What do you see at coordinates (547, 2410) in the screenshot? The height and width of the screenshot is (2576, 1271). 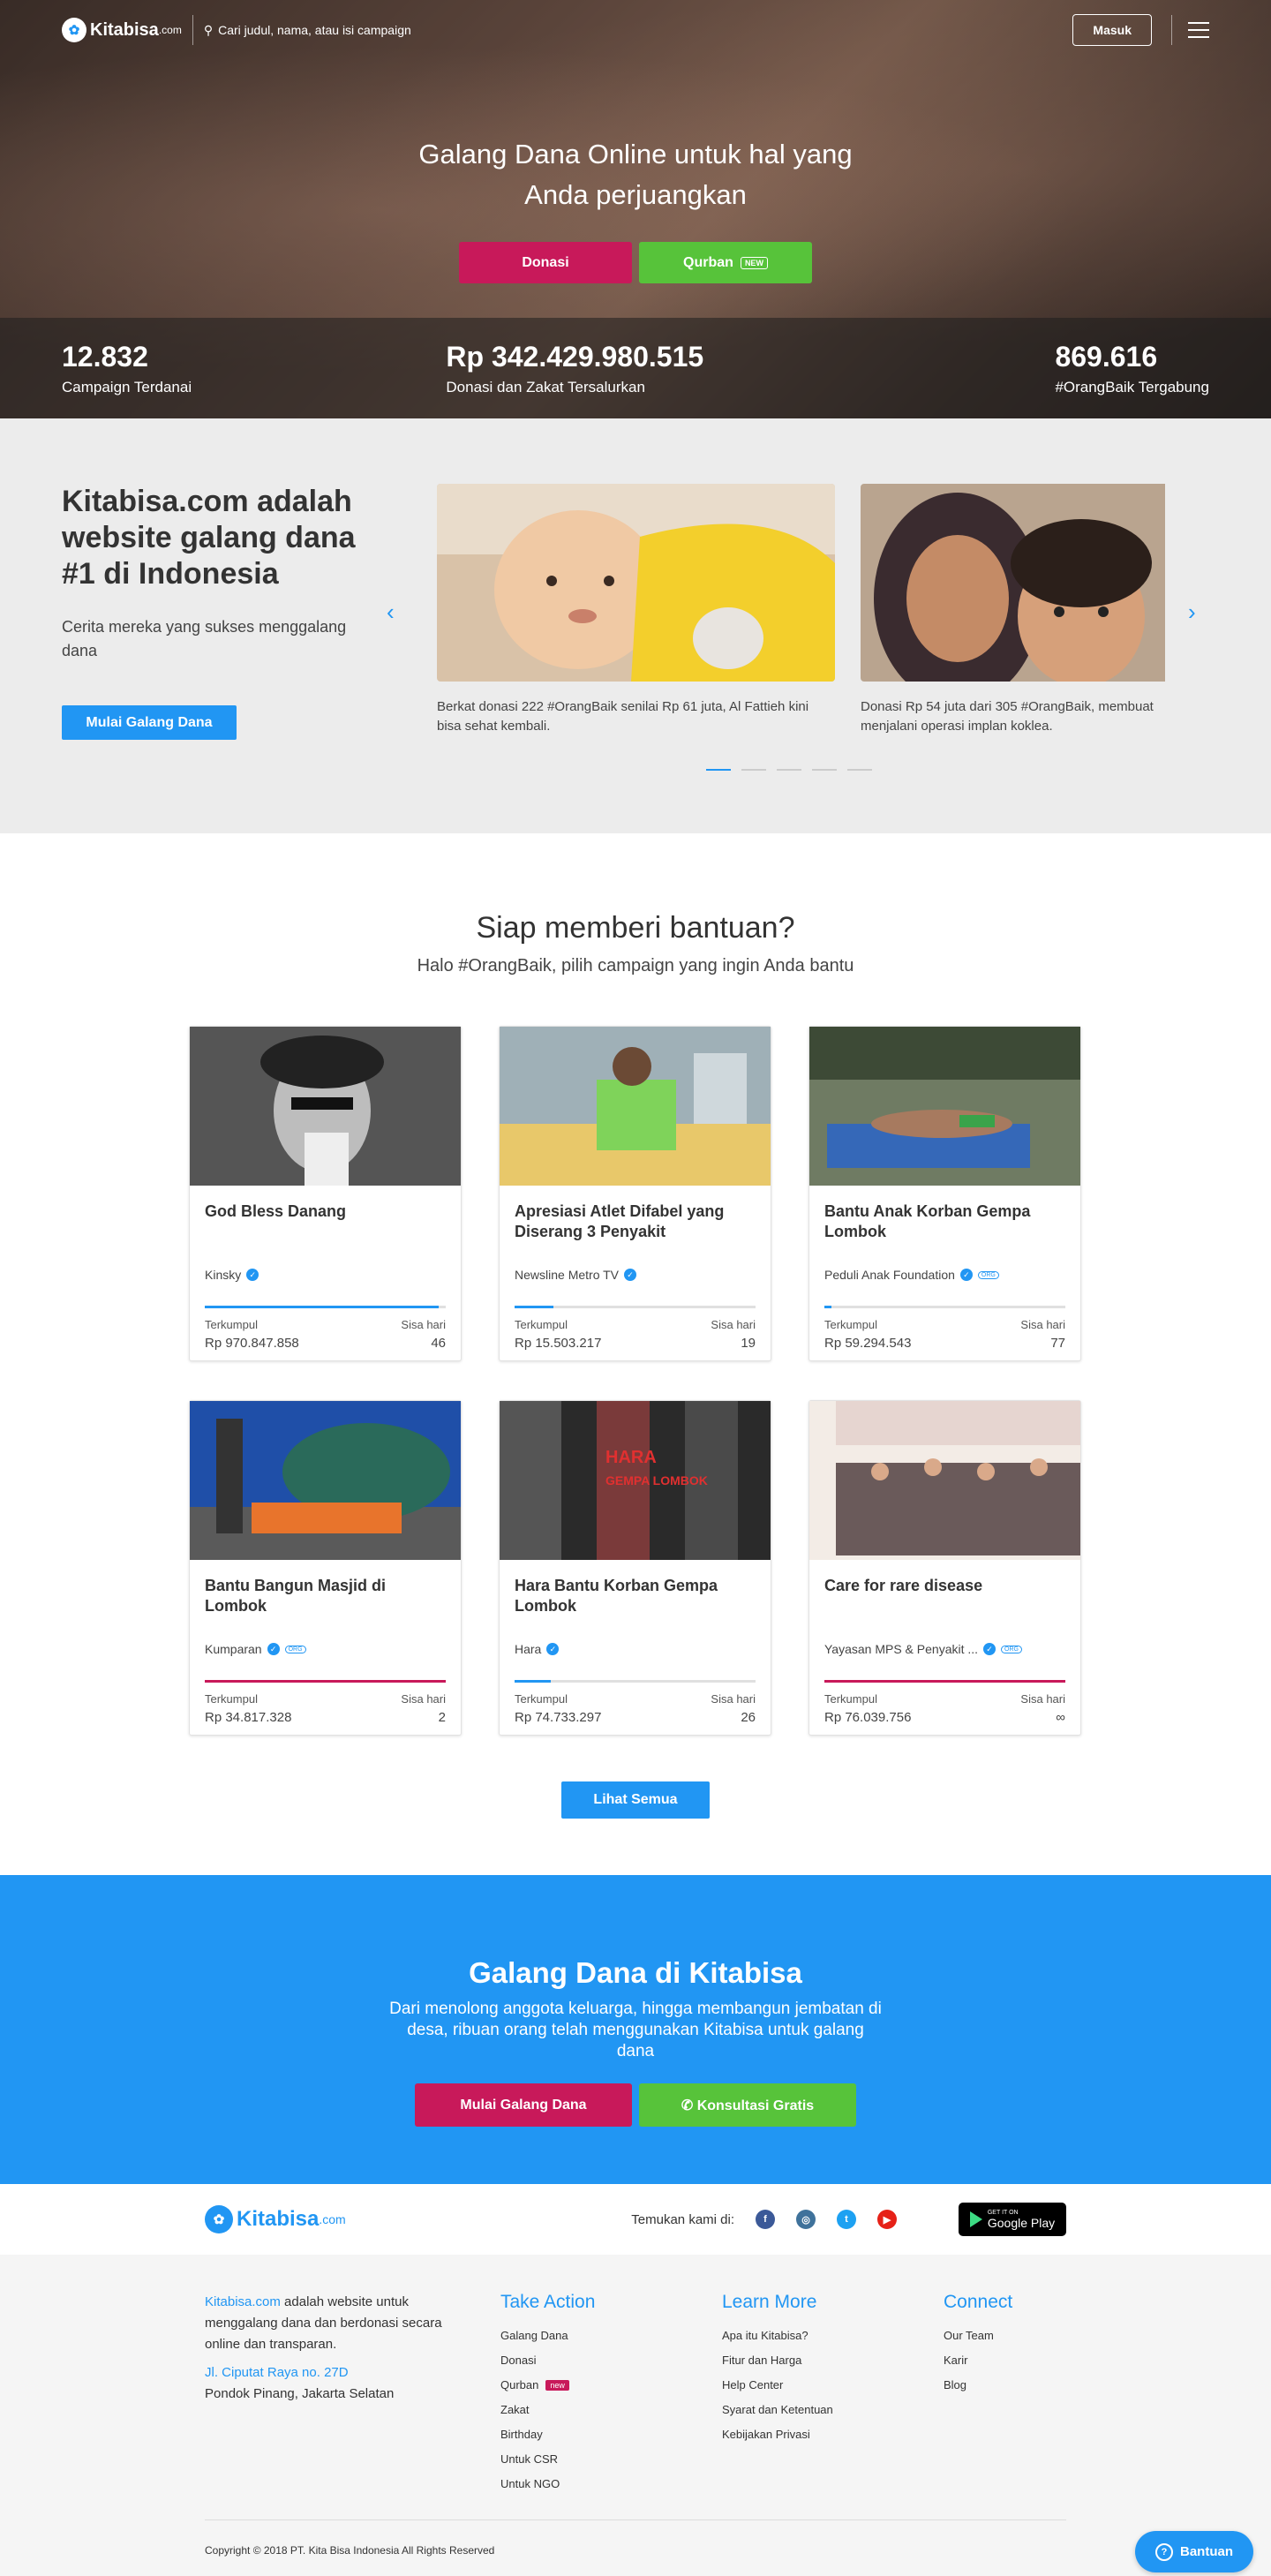 I see `footer-link: Zakat` at bounding box center [547, 2410].